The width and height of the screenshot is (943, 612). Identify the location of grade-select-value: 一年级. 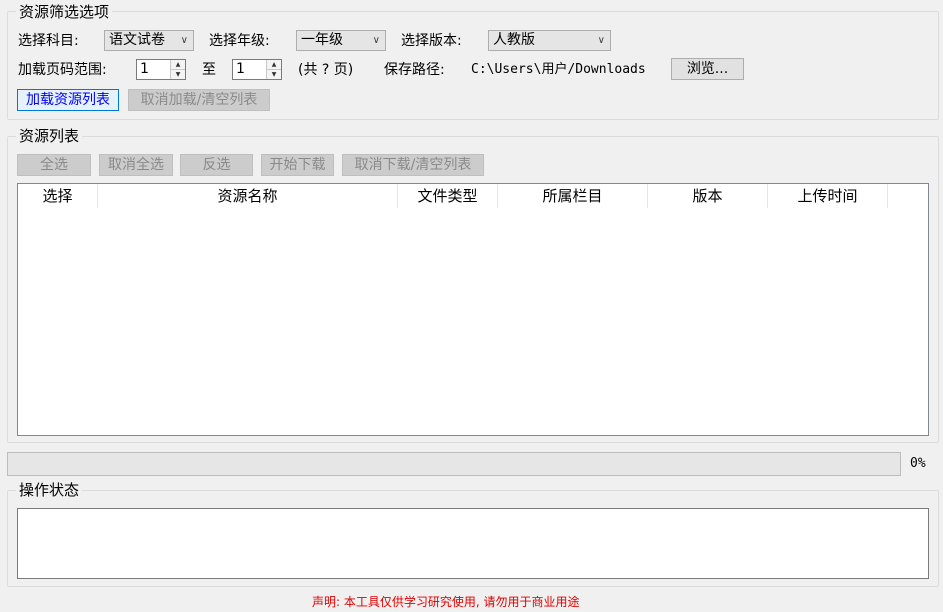
(322, 40).